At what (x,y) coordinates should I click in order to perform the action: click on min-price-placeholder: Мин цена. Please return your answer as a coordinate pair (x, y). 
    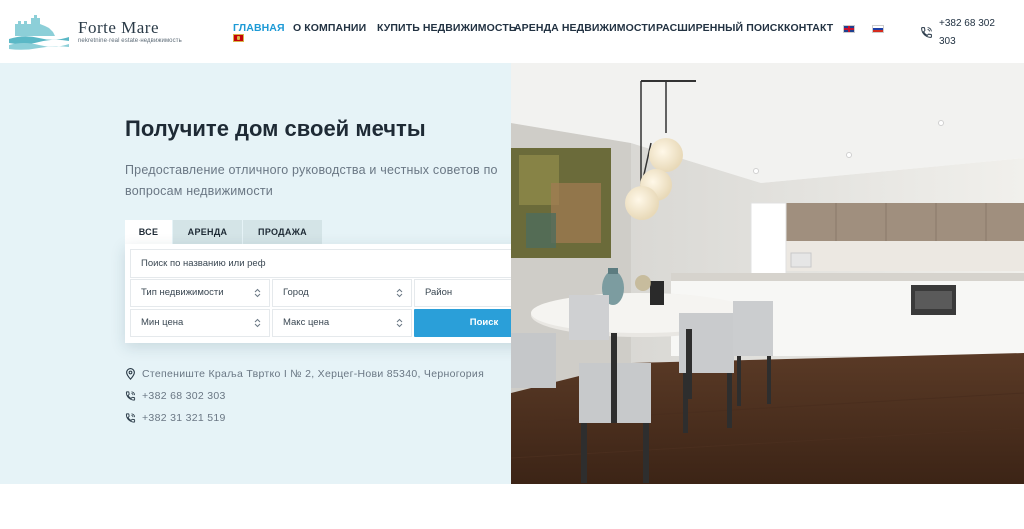
    Looking at the image, I should click on (162, 322).